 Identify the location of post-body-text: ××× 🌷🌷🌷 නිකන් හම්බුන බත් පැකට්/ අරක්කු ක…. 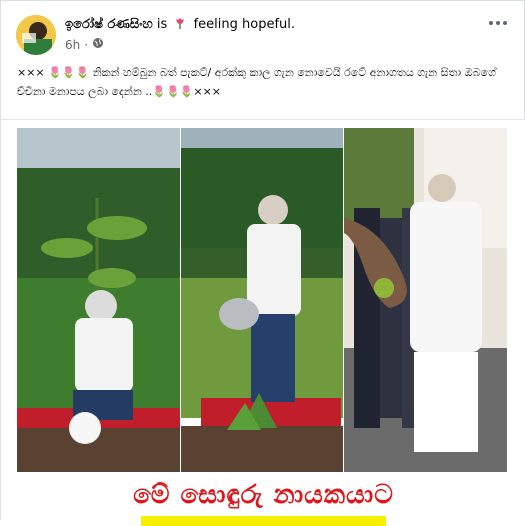
(256, 82).